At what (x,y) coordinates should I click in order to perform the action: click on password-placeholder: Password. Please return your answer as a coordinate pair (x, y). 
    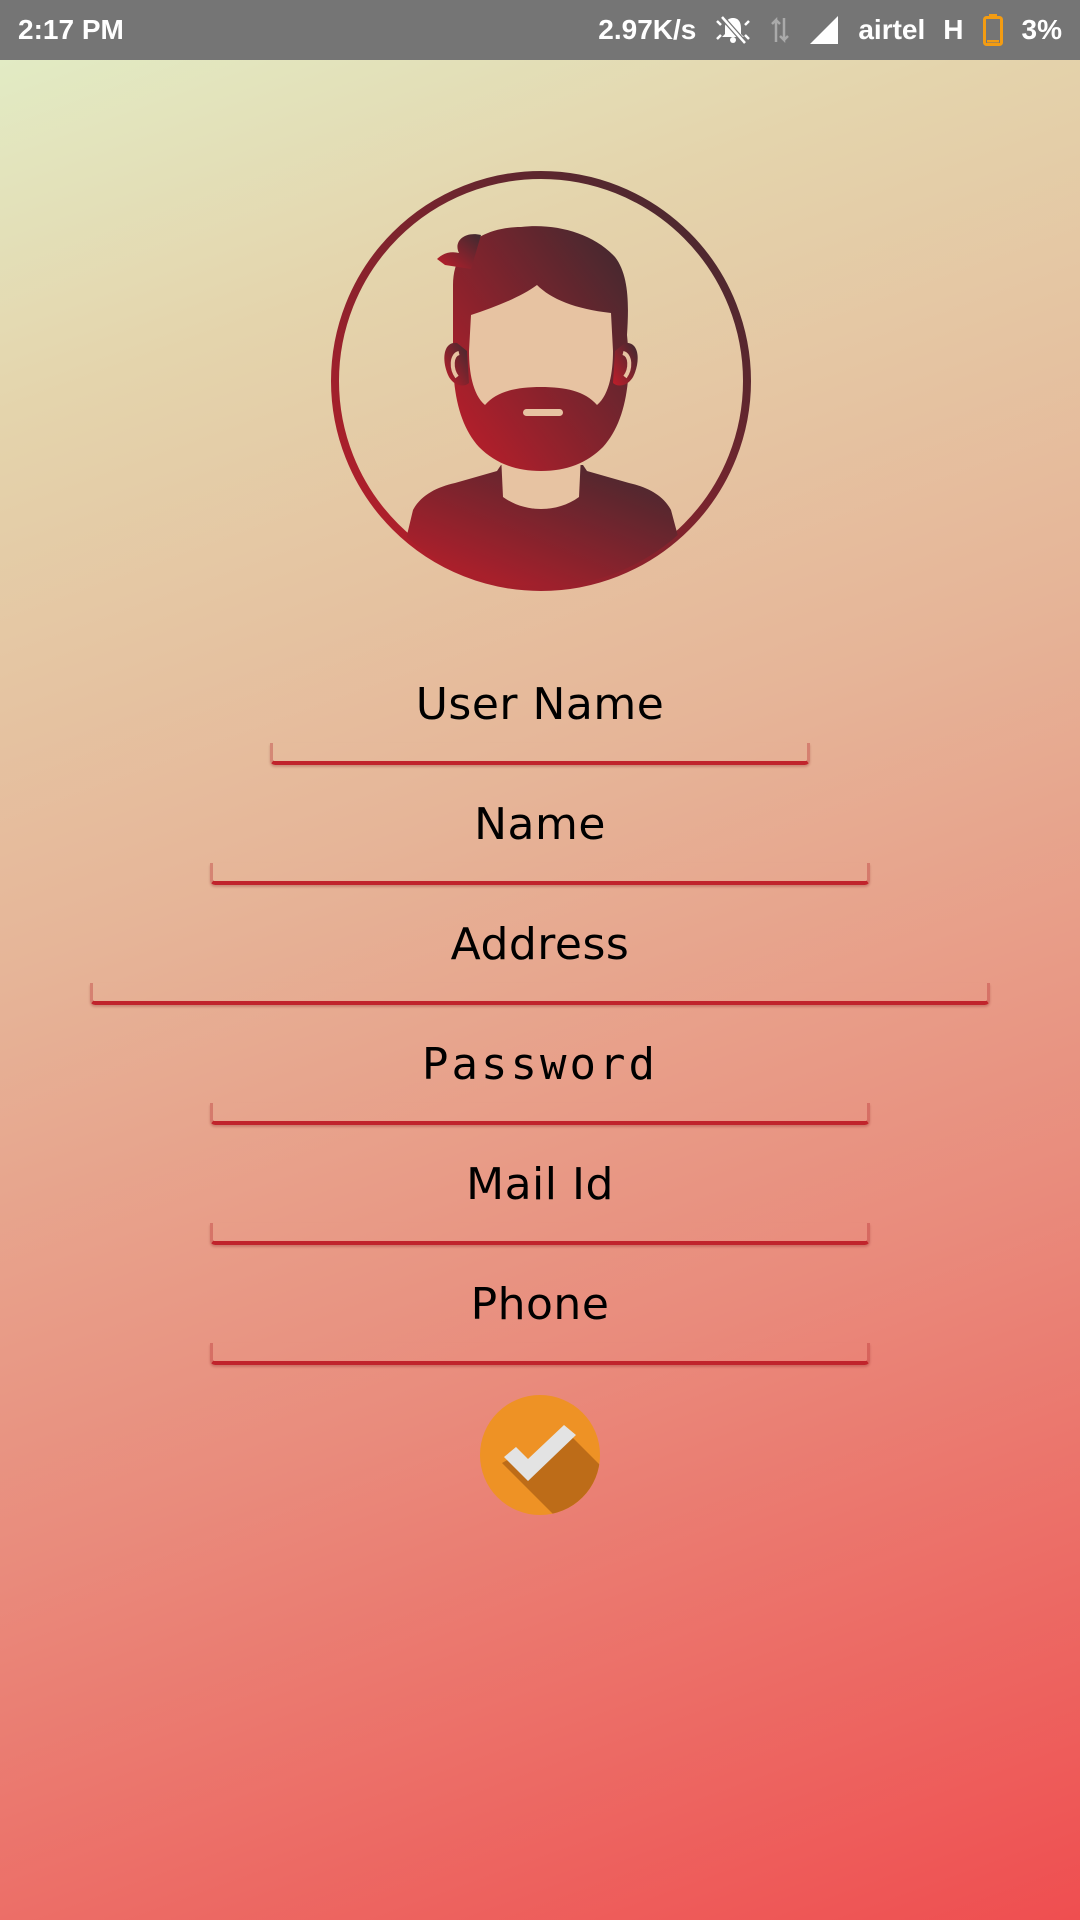
    Looking at the image, I should click on (540, 1064).